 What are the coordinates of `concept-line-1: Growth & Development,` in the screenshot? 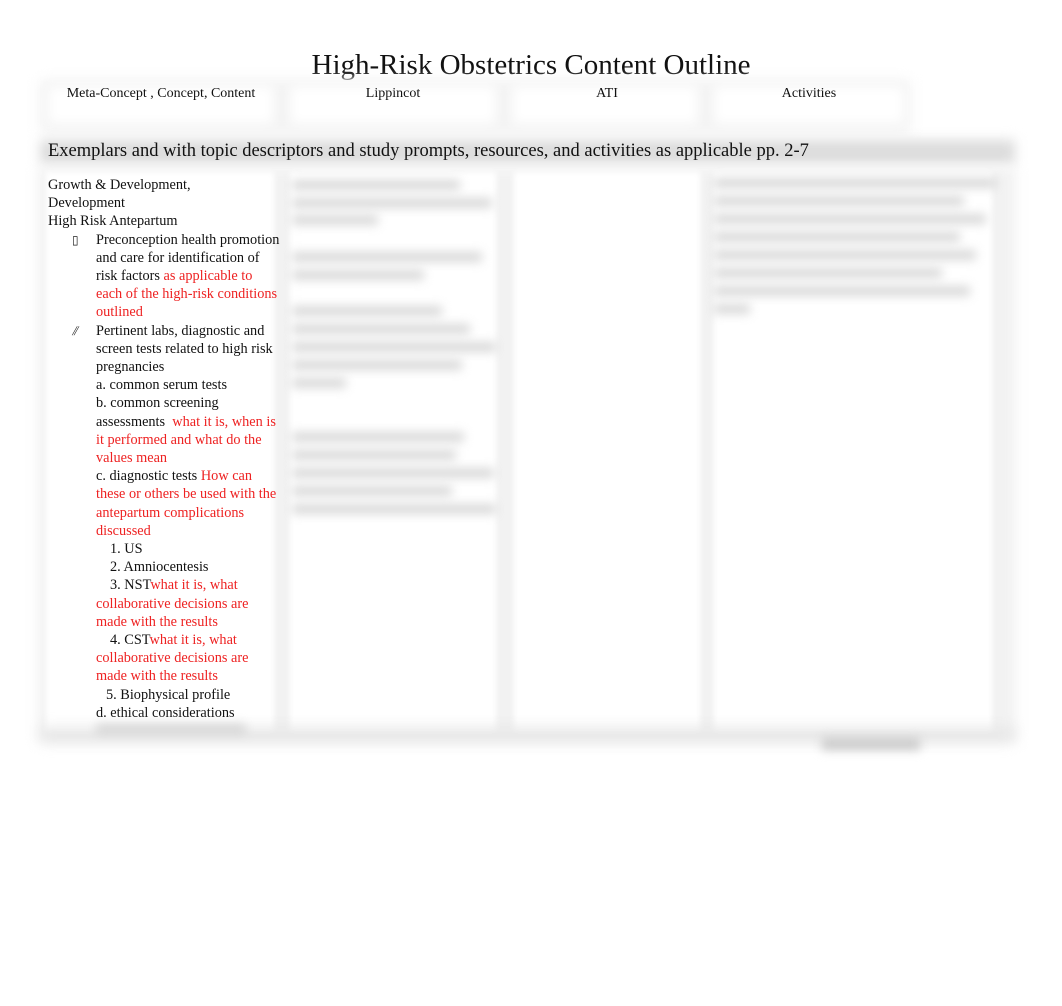 It's located at (119, 185).